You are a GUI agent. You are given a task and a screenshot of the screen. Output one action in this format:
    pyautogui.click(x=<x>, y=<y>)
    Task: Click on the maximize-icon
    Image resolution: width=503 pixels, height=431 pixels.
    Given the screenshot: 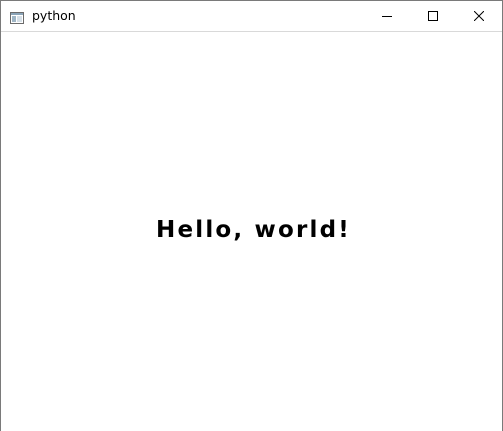 What is the action you would take?
    pyautogui.click(x=433, y=16)
    